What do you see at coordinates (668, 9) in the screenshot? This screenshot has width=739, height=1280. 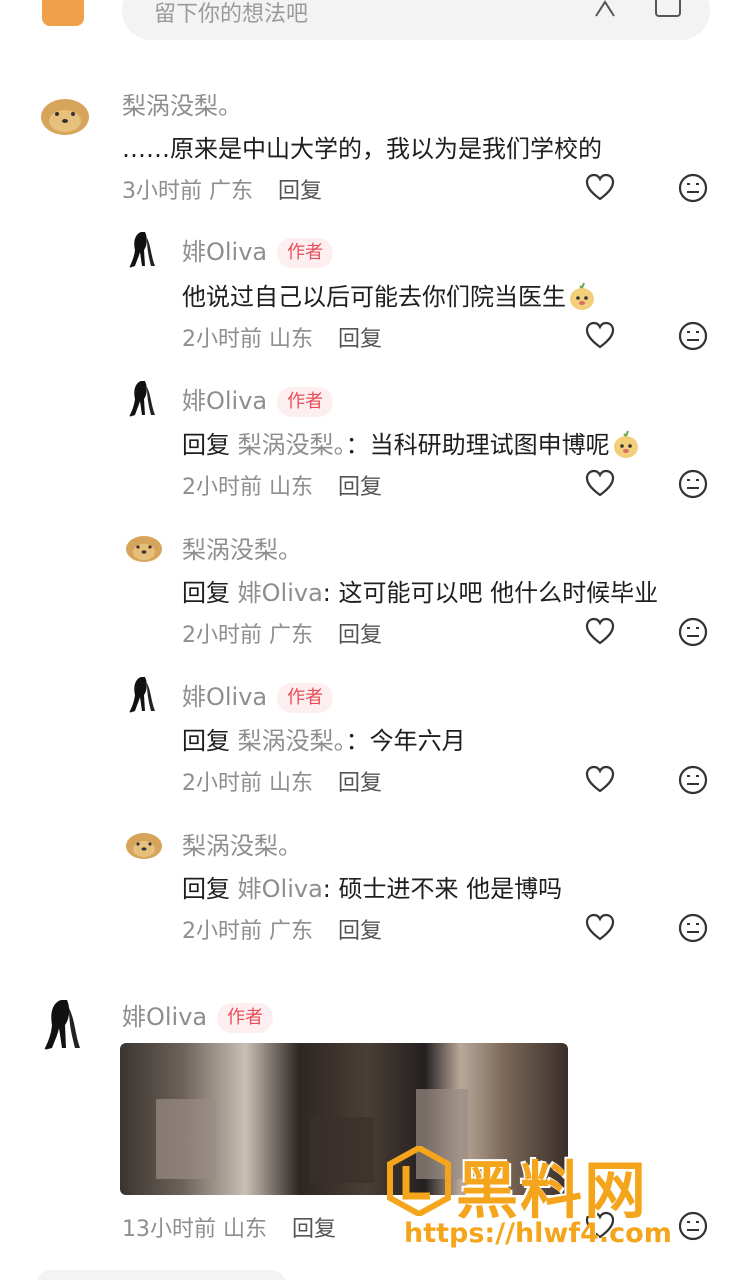 I see `image-icon` at bounding box center [668, 9].